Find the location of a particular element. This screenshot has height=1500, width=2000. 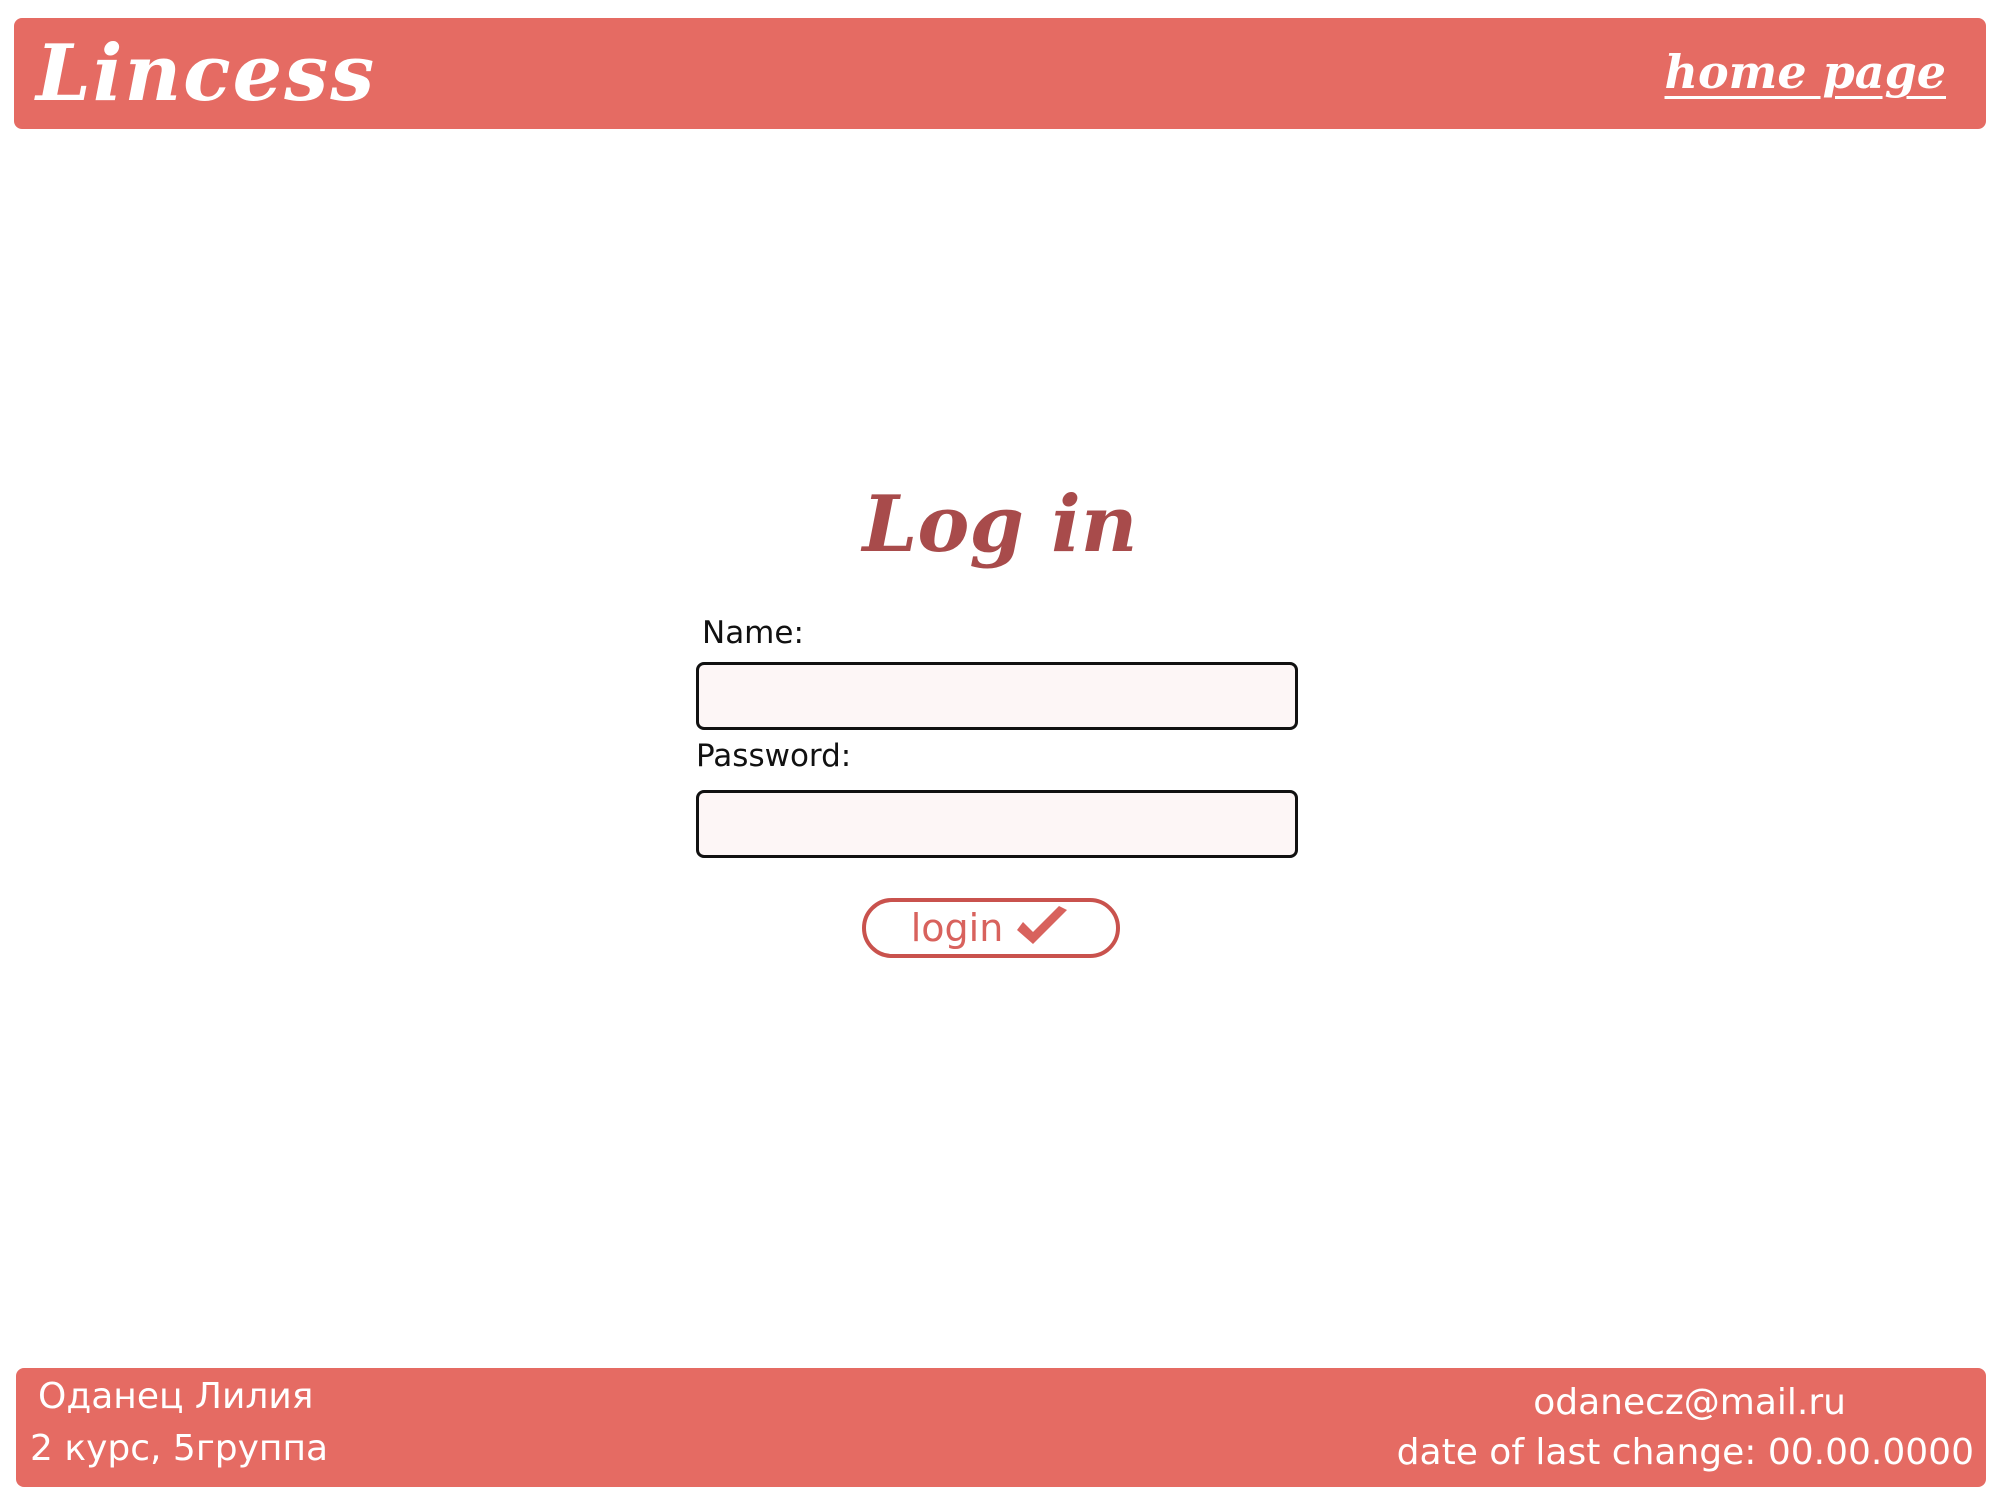

contact-email: odanecz@mail.ru is located at coordinates (1689, 1402).